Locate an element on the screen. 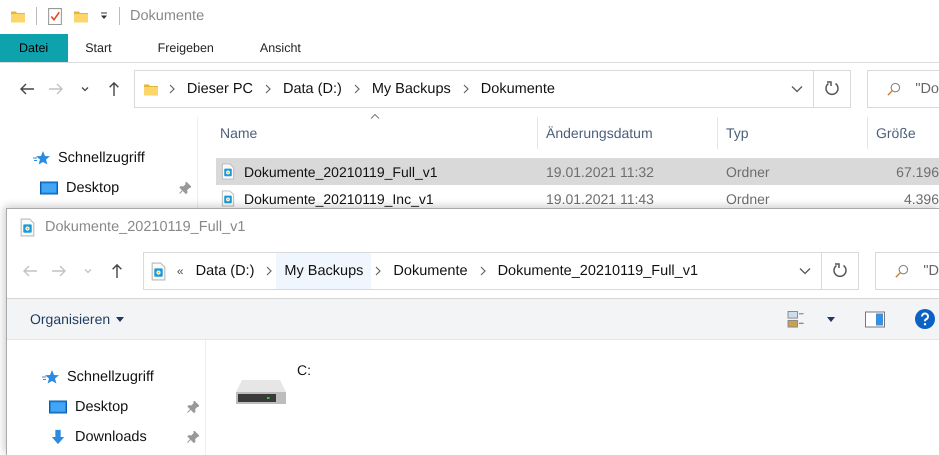 The height and width of the screenshot is (455, 939). ribbon-tab: Ansicht is located at coordinates (280, 48).